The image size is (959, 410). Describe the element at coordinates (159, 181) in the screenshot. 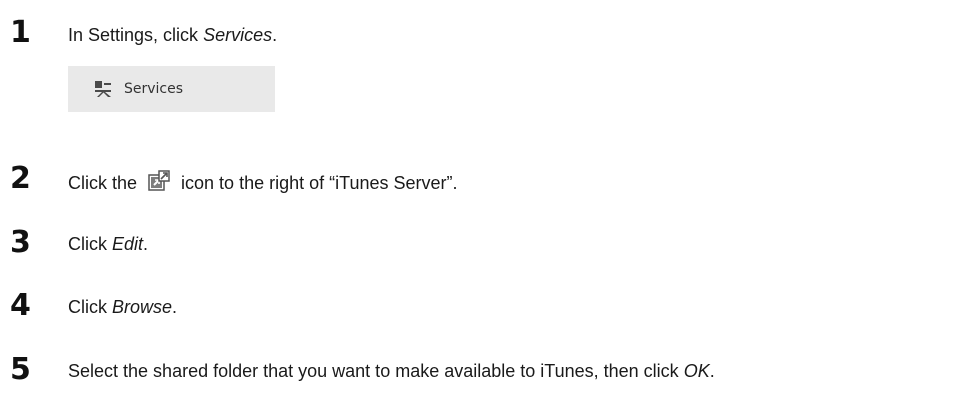

I see `open-settings-icon` at that location.